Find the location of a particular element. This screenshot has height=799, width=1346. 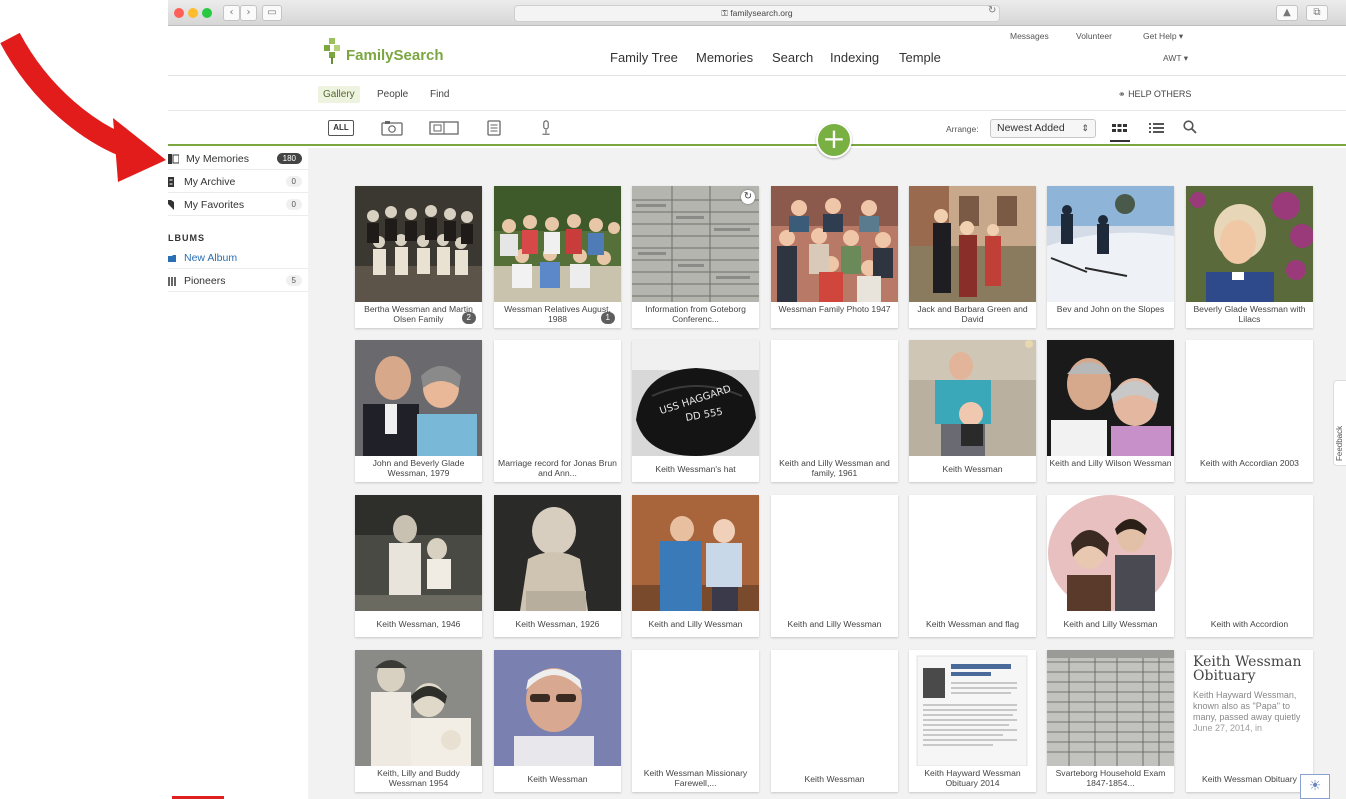

memory-card: Keith Wessman and flag is located at coordinates (972, 566).